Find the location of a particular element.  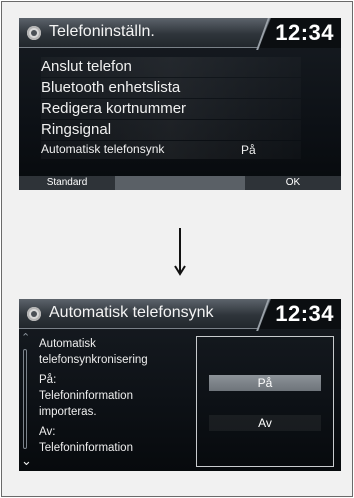

screen-title: Automatisk telefonsynk is located at coordinates (131, 312).